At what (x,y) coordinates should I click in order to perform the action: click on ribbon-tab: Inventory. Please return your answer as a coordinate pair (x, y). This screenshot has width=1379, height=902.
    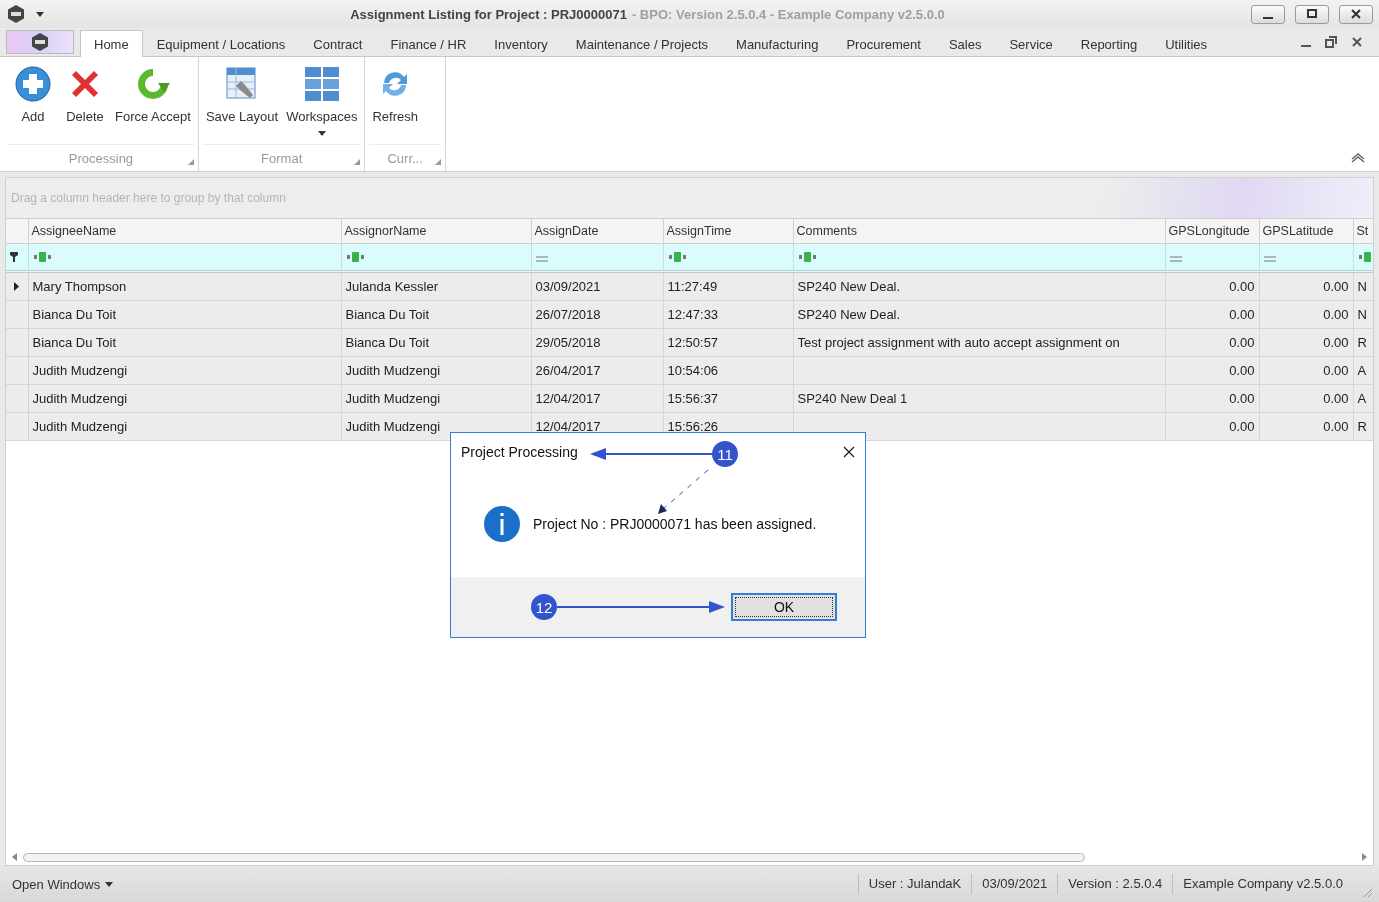
    Looking at the image, I should click on (521, 43).